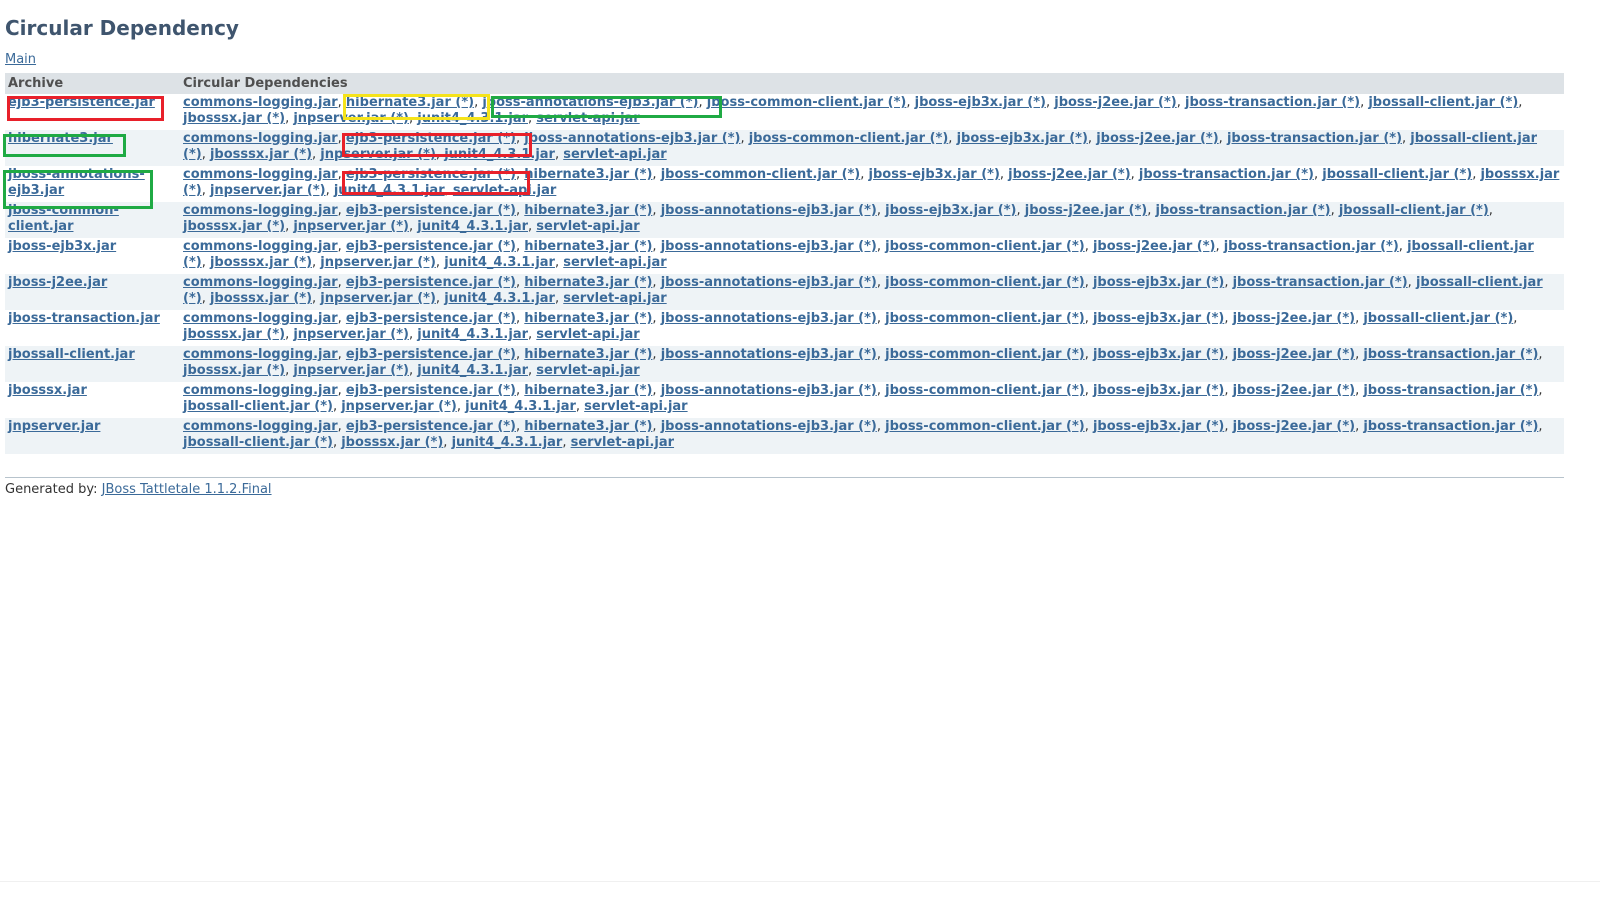  What do you see at coordinates (57, 282) in the screenshot?
I see `archive-link: jboss-j2ee.jar` at bounding box center [57, 282].